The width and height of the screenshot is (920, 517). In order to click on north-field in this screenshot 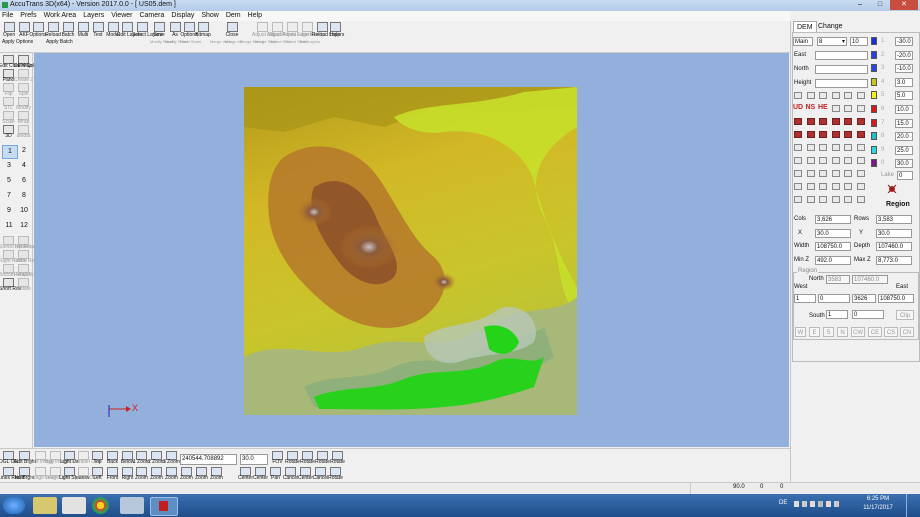, I will do `click(841, 69)`.